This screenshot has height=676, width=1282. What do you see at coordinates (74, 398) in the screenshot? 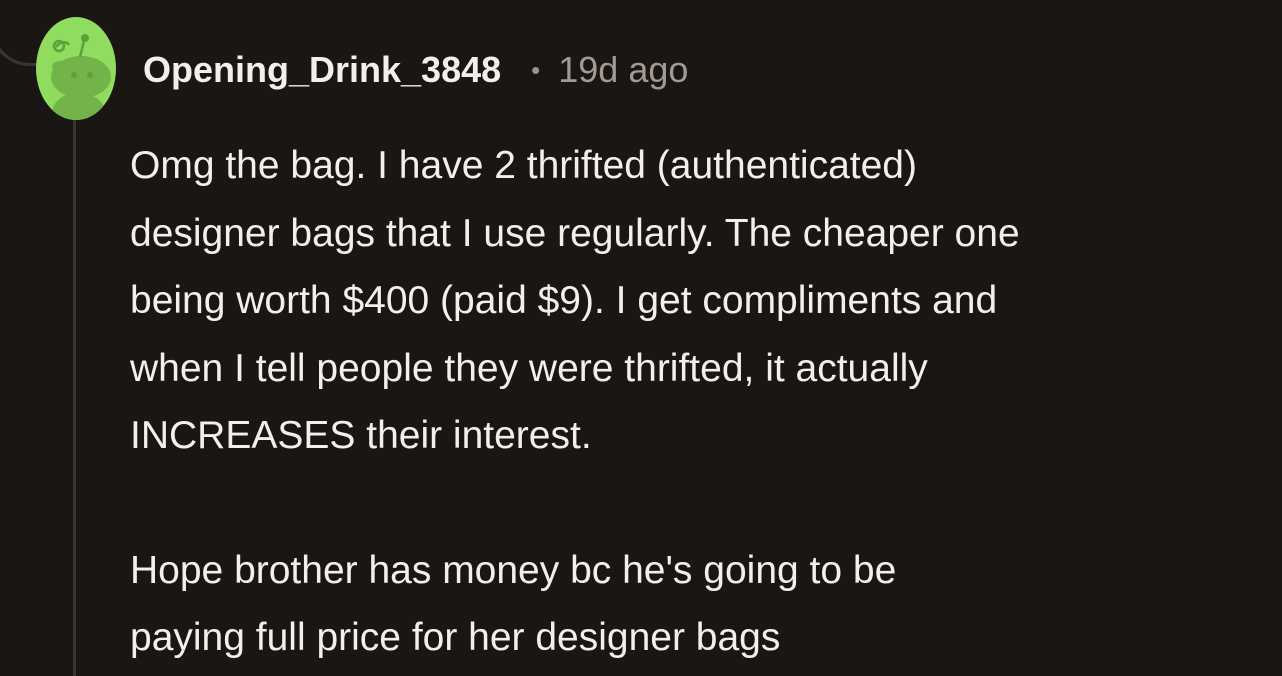
I see `thread-line` at bounding box center [74, 398].